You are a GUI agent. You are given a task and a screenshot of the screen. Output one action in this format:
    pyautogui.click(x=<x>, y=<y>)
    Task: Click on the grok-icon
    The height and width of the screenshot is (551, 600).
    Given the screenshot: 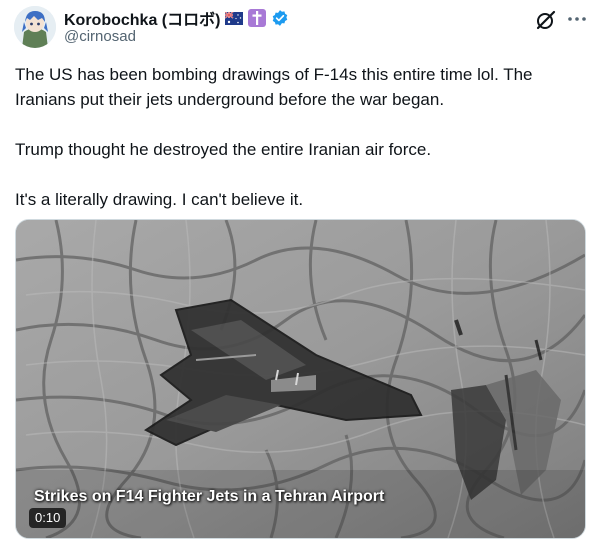 What is the action you would take?
    pyautogui.click(x=546, y=20)
    